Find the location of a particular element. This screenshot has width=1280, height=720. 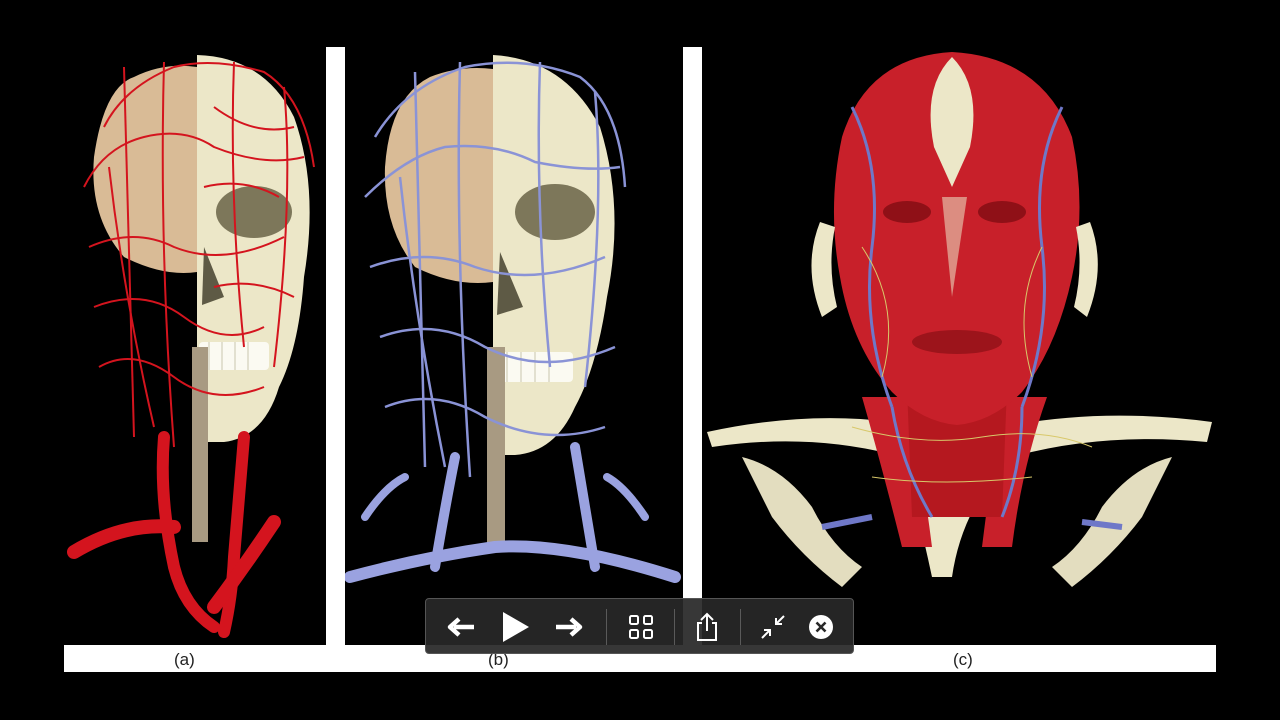

separator-left is located at coordinates (335, 347).